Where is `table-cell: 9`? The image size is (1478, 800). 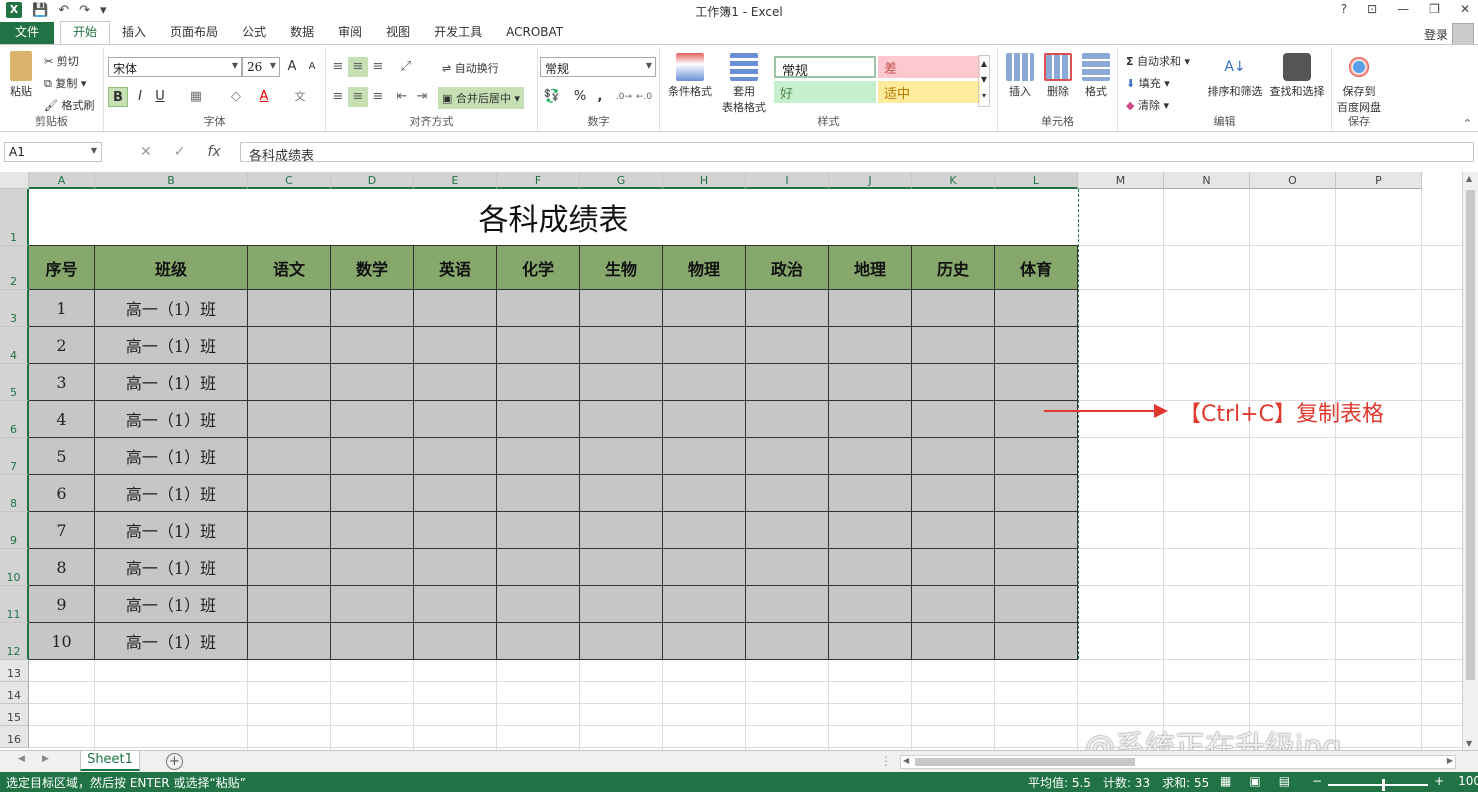
table-cell: 9 is located at coordinates (62, 604).